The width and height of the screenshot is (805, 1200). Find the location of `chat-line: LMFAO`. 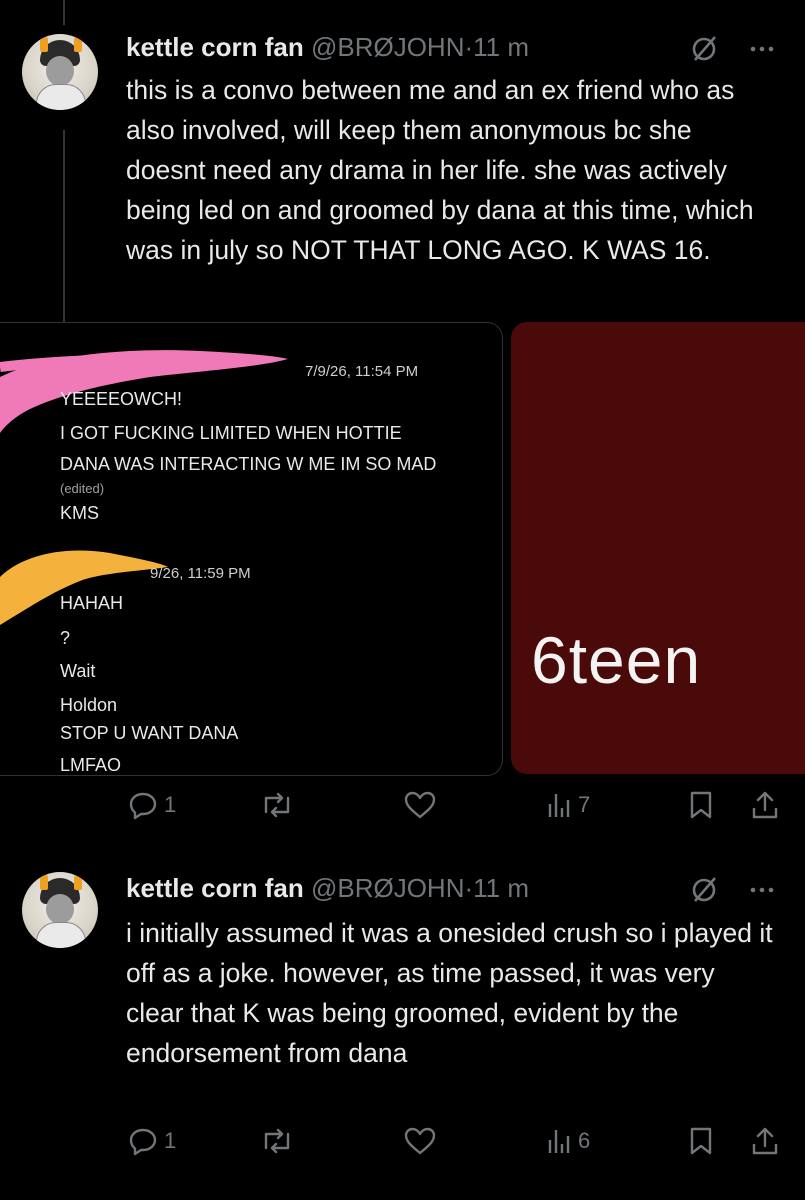

chat-line: LMFAO is located at coordinates (91, 765).